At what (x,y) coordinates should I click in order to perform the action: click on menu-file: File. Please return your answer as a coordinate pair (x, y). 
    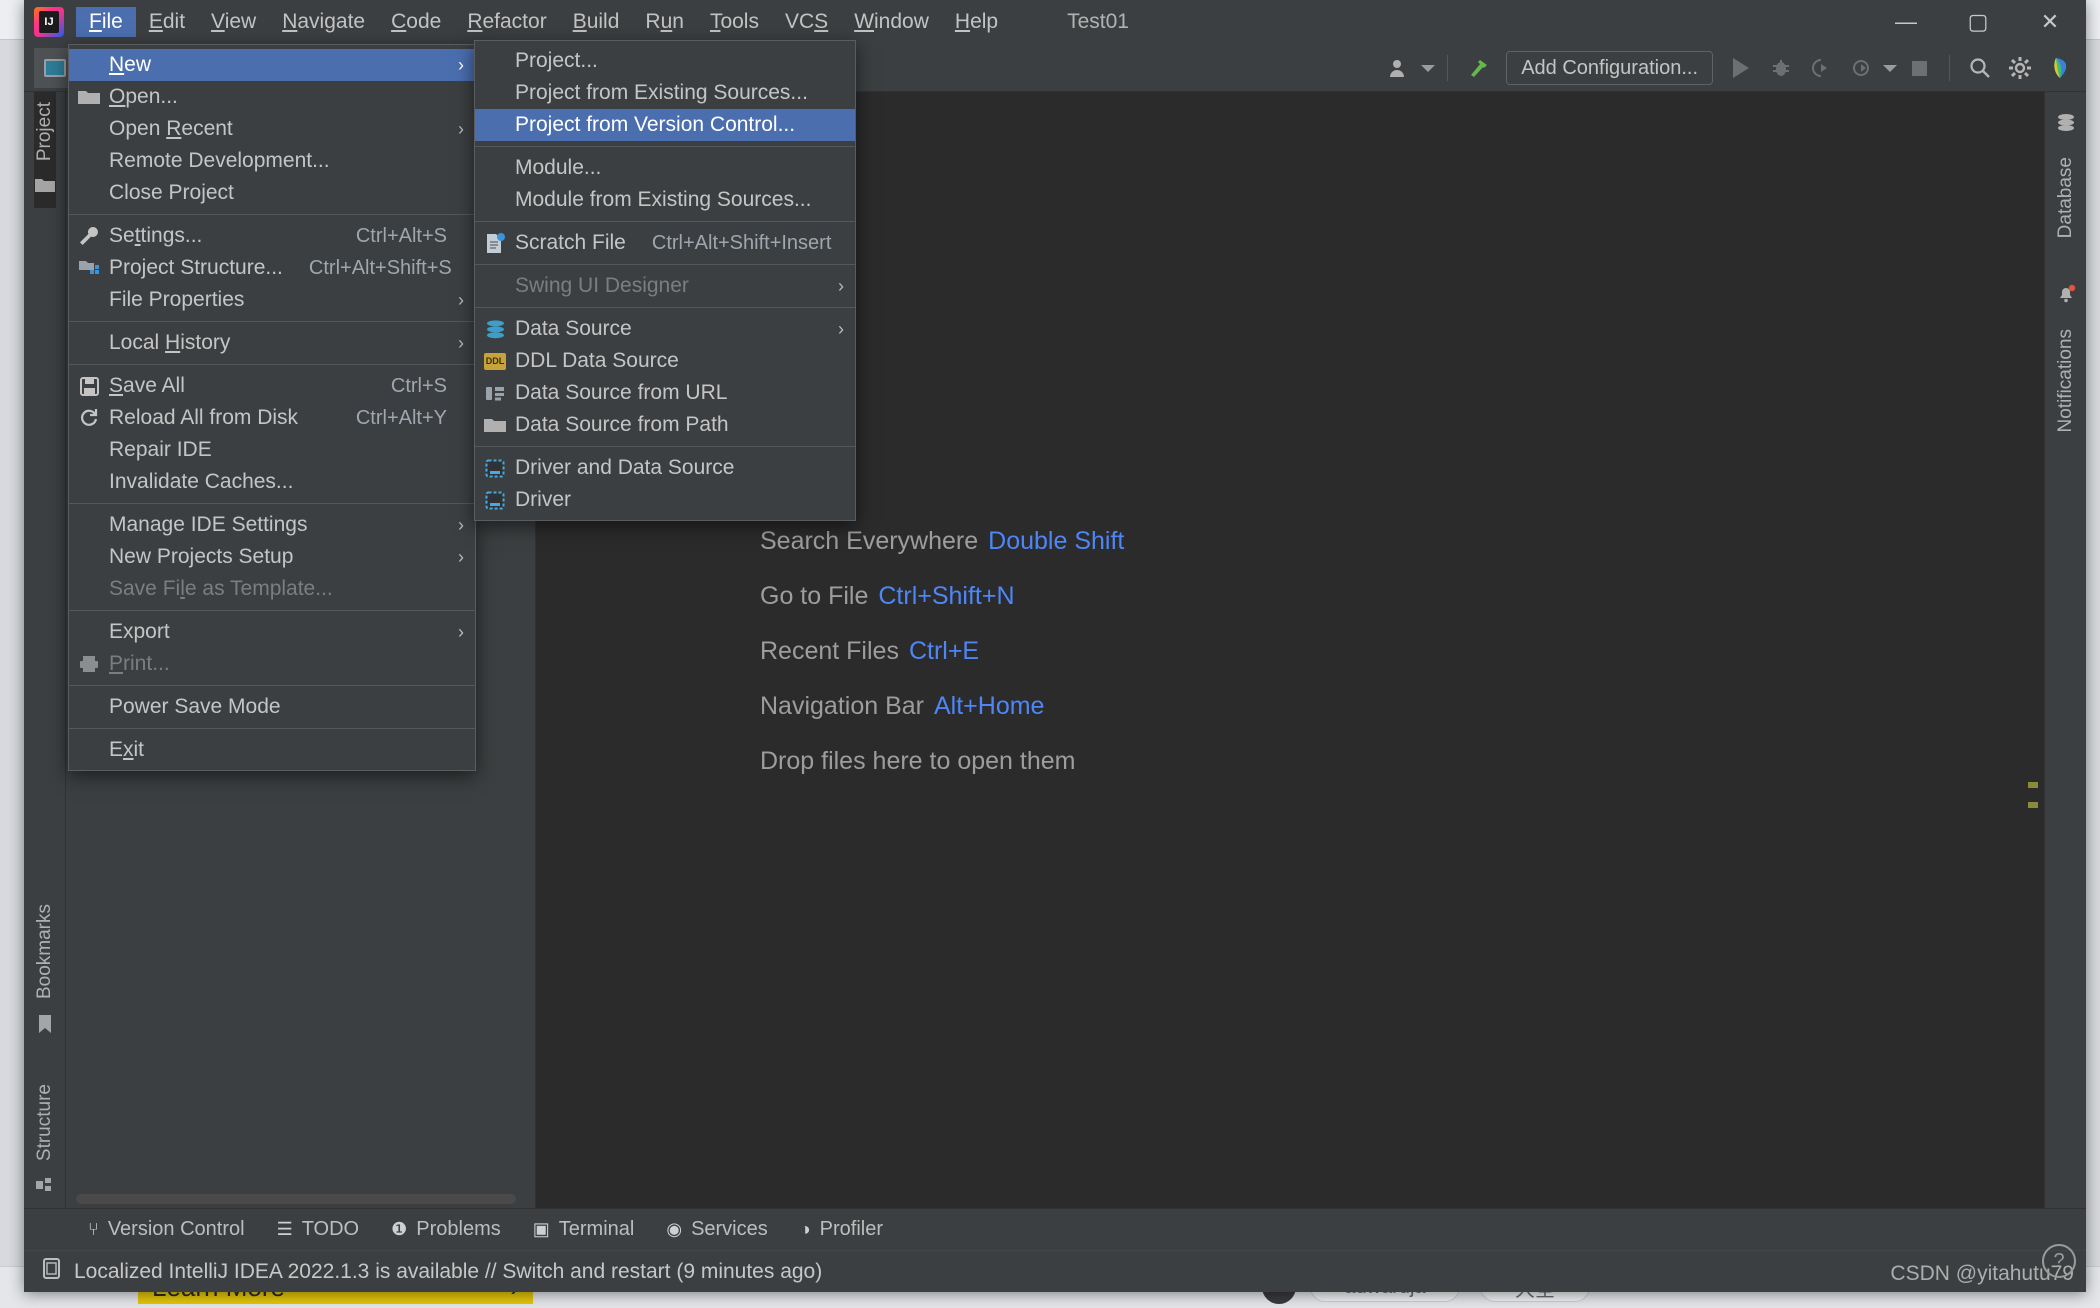
    Looking at the image, I should click on (106, 22).